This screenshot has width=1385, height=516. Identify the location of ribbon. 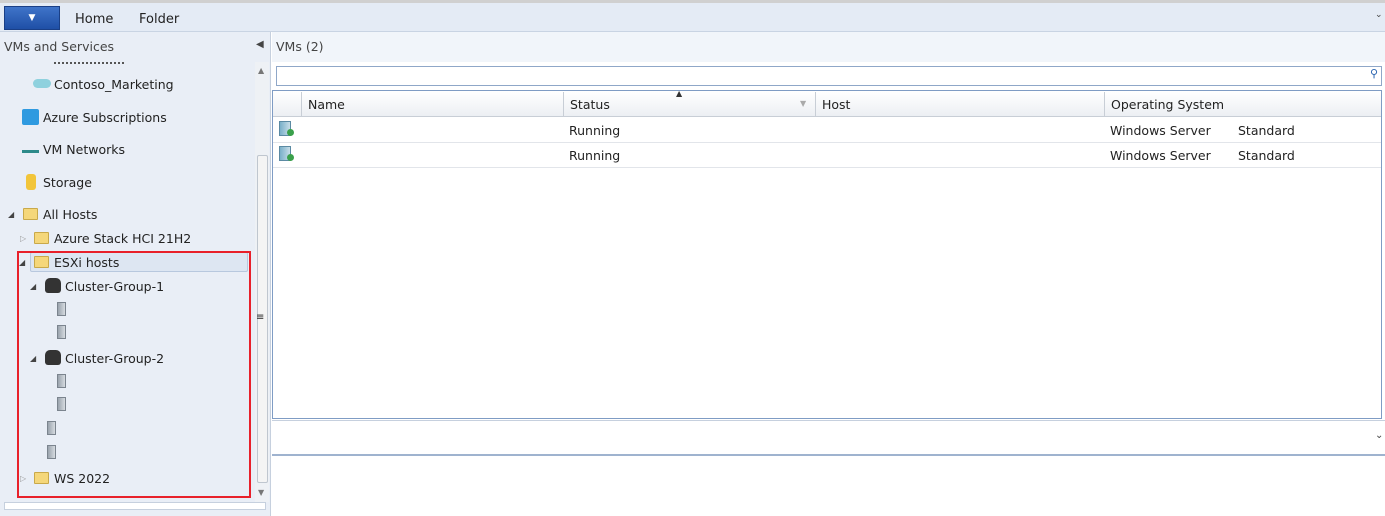
(692, 16).